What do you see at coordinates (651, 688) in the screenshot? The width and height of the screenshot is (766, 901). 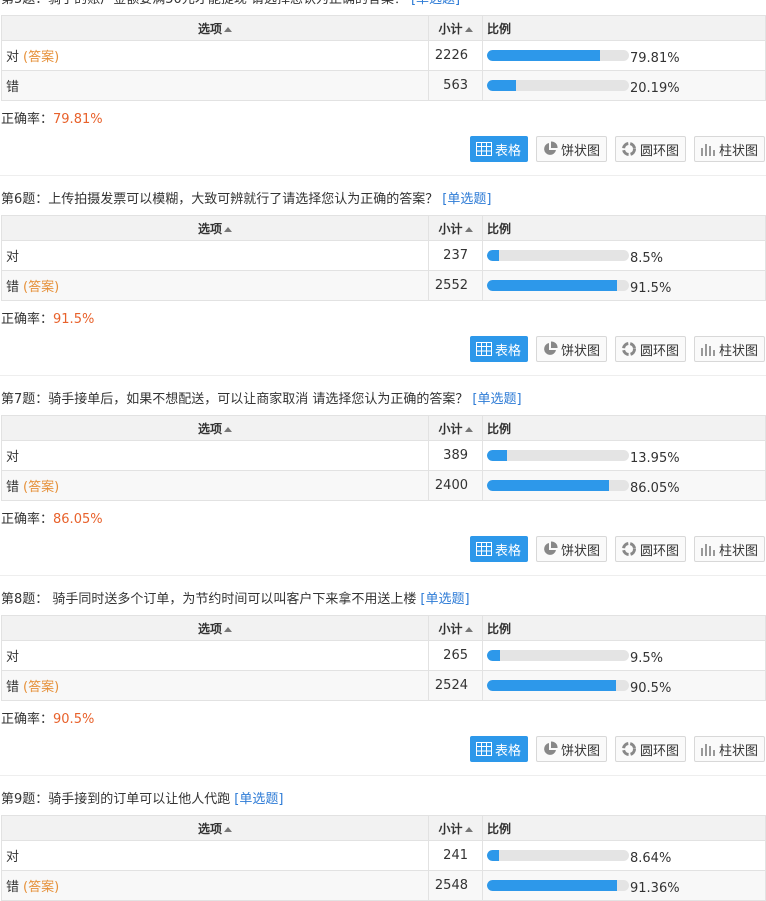 I see `ratio-percent: 90.5%` at bounding box center [651, 688].